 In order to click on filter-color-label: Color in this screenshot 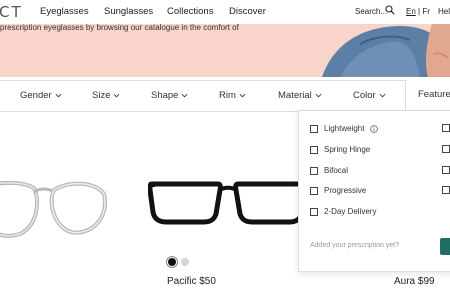, I will do `click(364, 95)`.